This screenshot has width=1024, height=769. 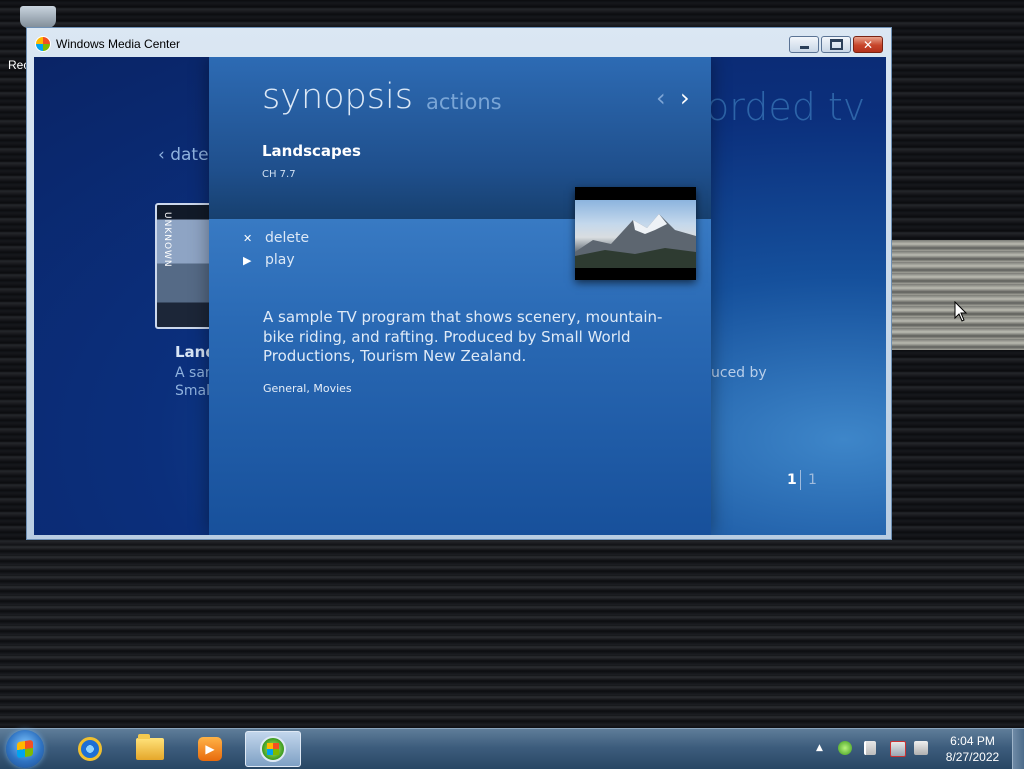 What do you see at coordinates (972, 741) in the screenshot?
I see `clock-time: 6:04 PM` at bounding box center [972, 741].